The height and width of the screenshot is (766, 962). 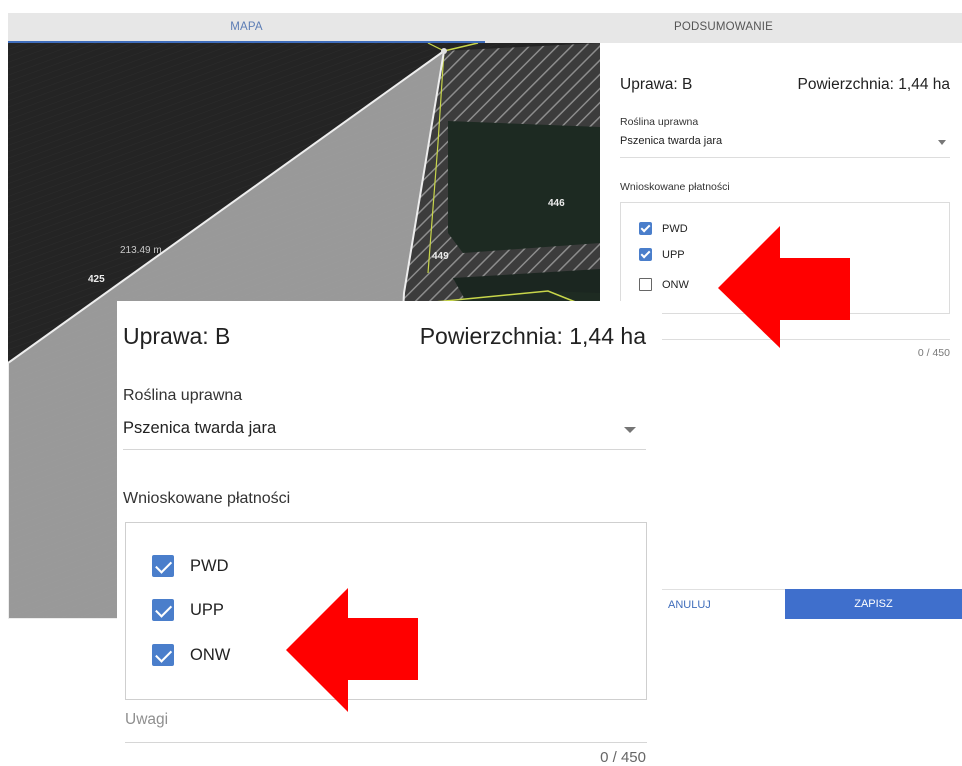 What do you see at coordinates (785, 85) in the screenshot?
I see `form-header: Uprawa: B Powierzchnia: 1,44 ha` at bounding box center [785, 85].